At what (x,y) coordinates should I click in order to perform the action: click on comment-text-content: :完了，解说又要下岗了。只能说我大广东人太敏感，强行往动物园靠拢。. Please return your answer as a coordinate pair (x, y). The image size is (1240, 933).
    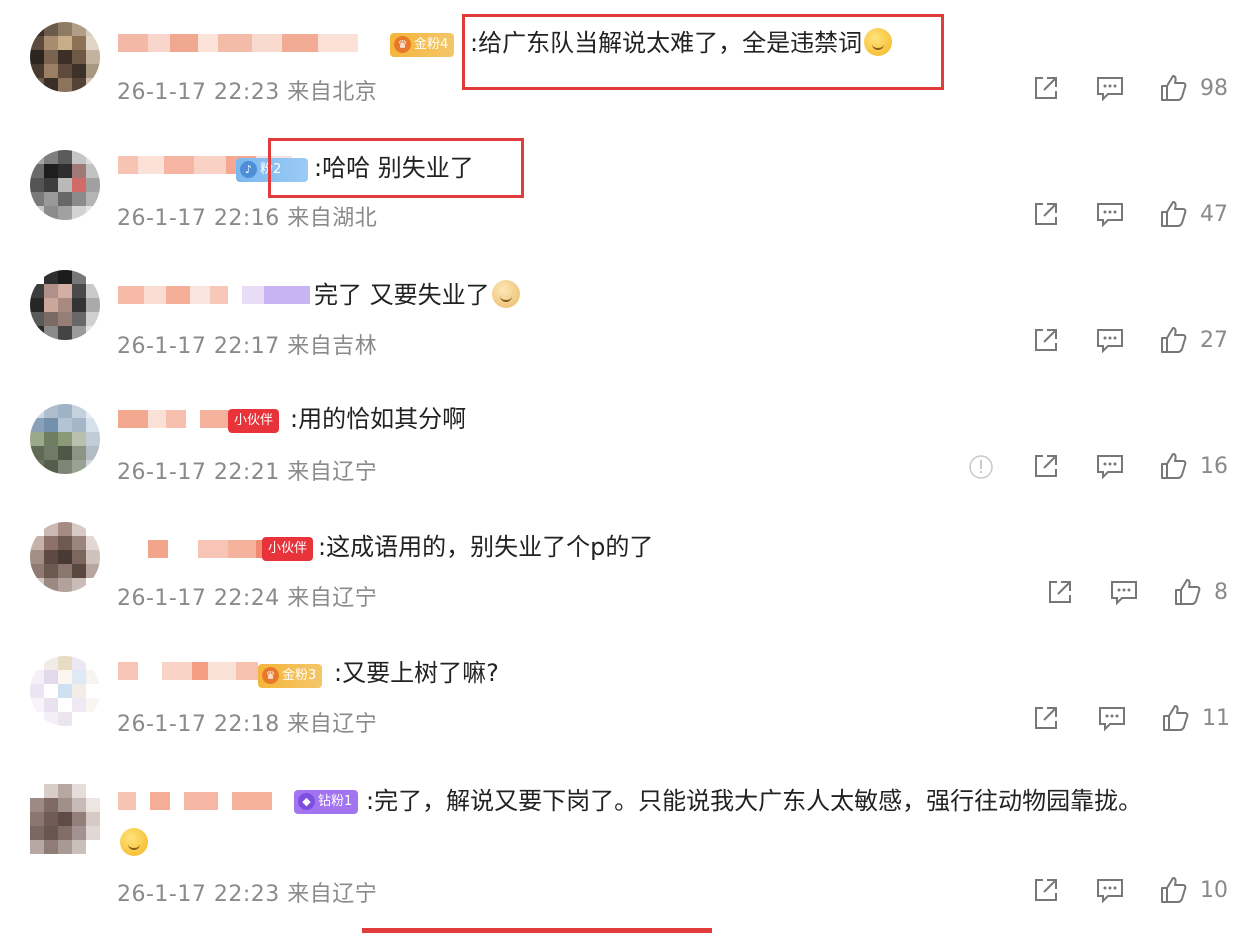
    Looking at the image, I should click on (754, 801).